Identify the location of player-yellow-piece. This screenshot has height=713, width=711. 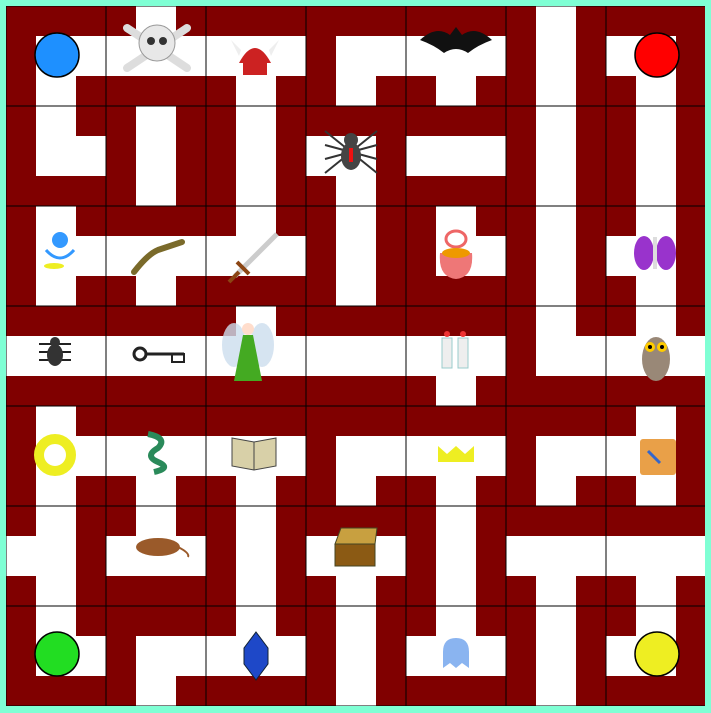
(657, 654).